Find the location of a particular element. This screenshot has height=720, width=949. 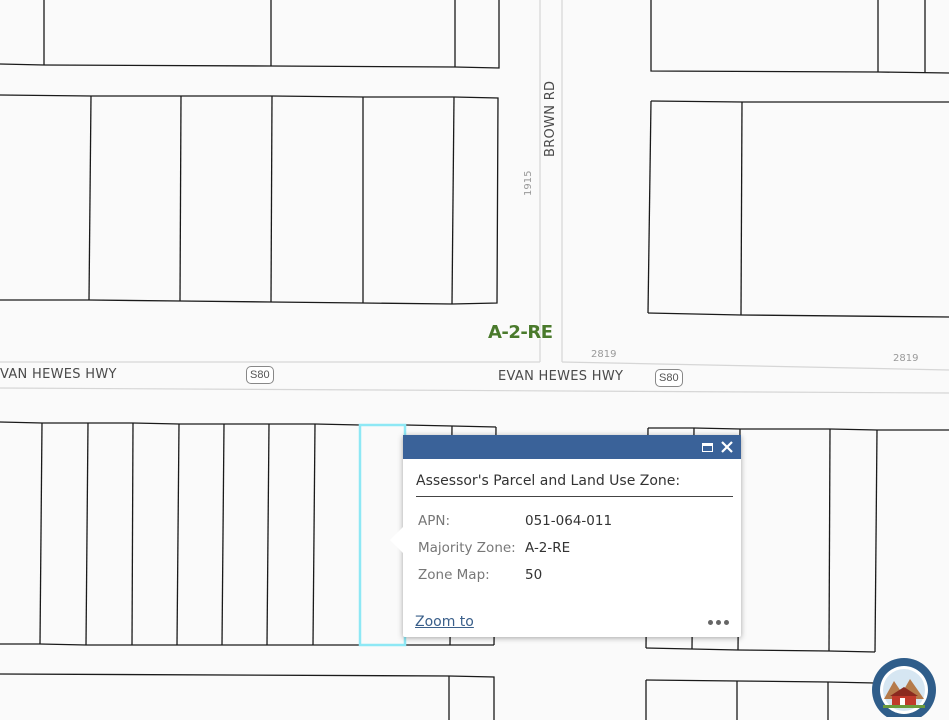

attribute-row: APN: 051-064-011 is located at coordinates (515, 520).